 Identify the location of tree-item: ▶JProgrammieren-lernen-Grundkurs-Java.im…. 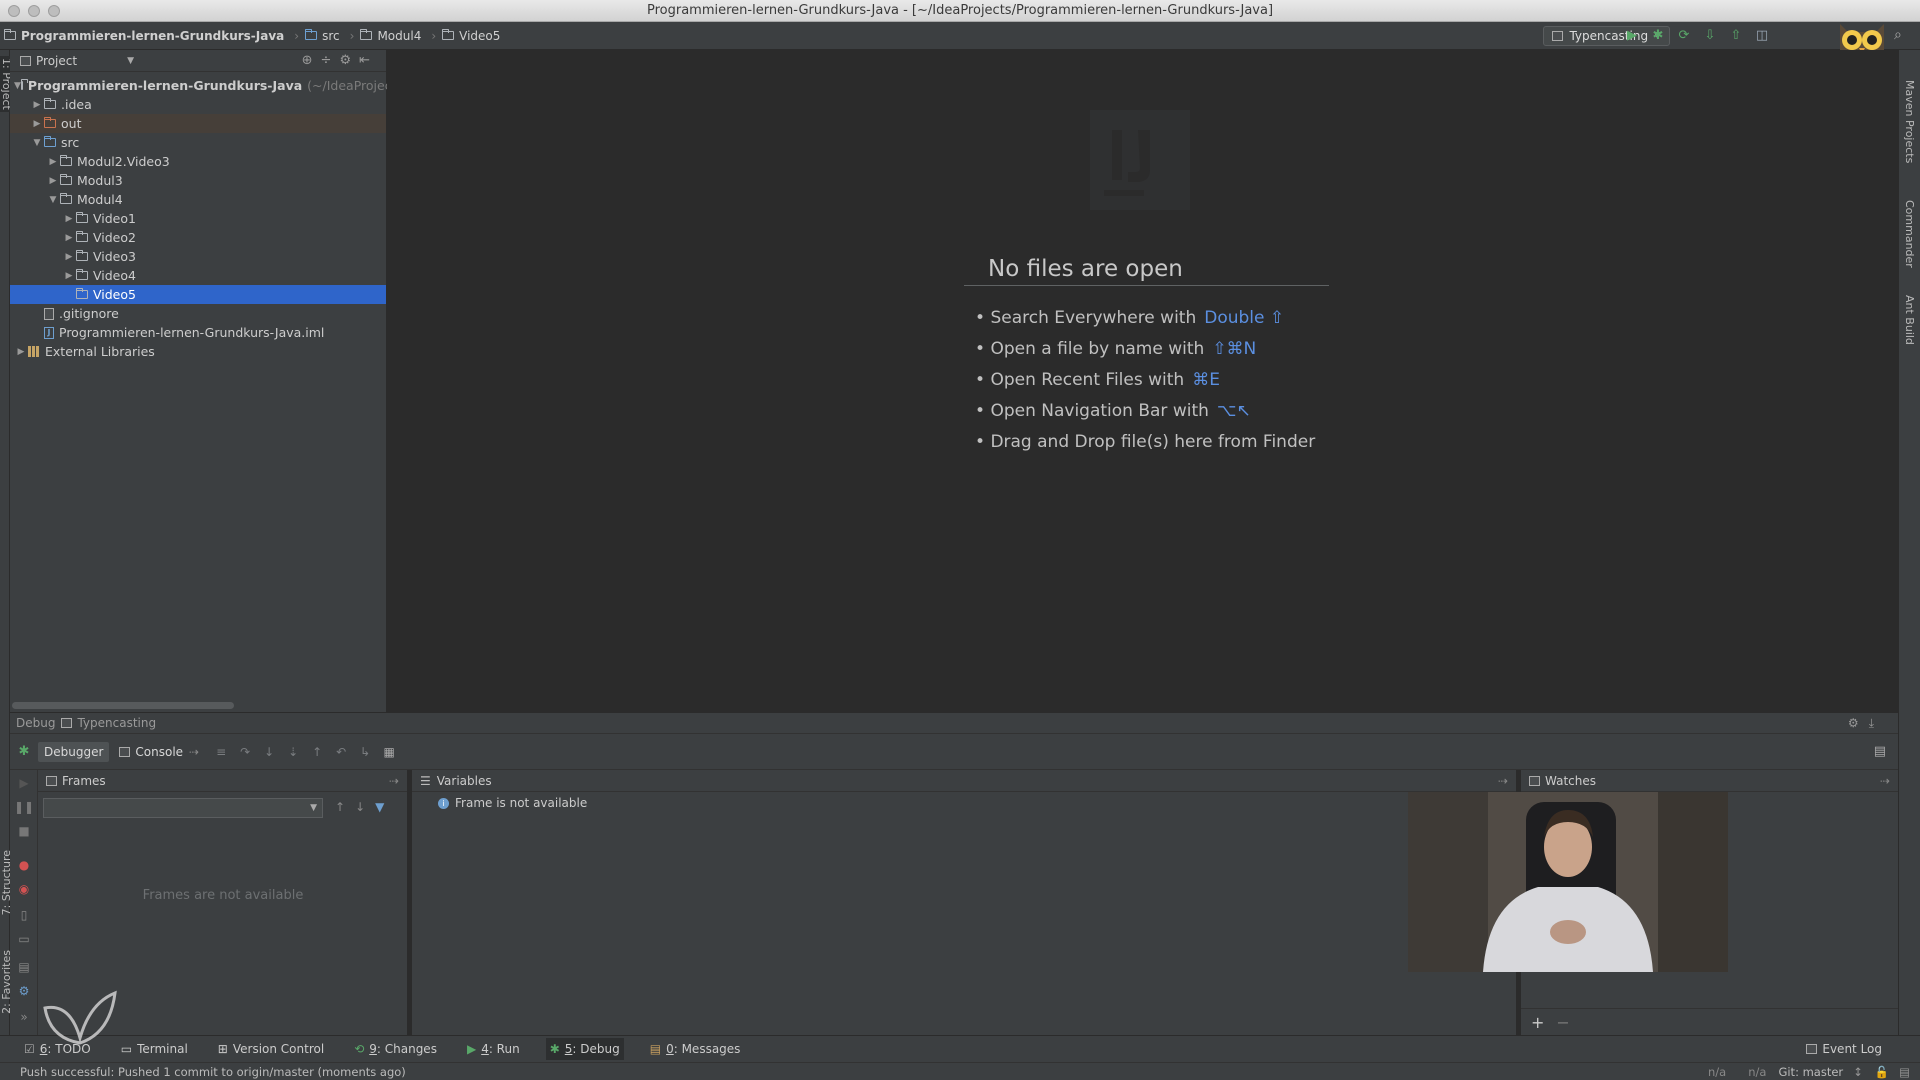
(198, 332).